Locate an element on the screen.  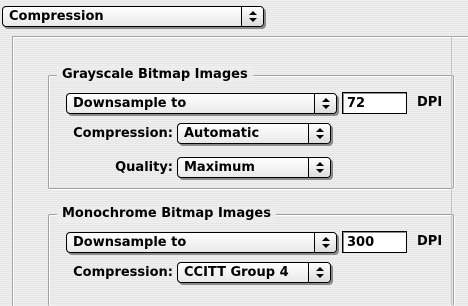
section-popup: Compression is located at coordinates (133, 16).